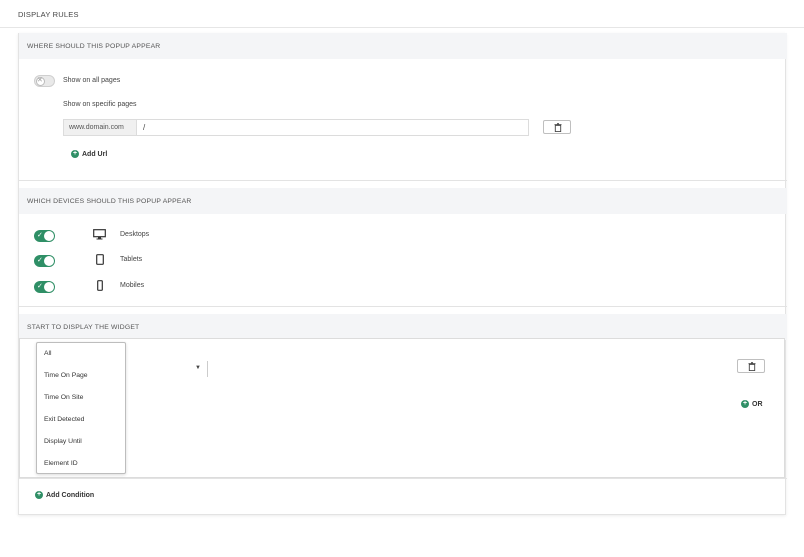  I want to click on dropdown-option-display-until: Display Until, so click(63, 441).